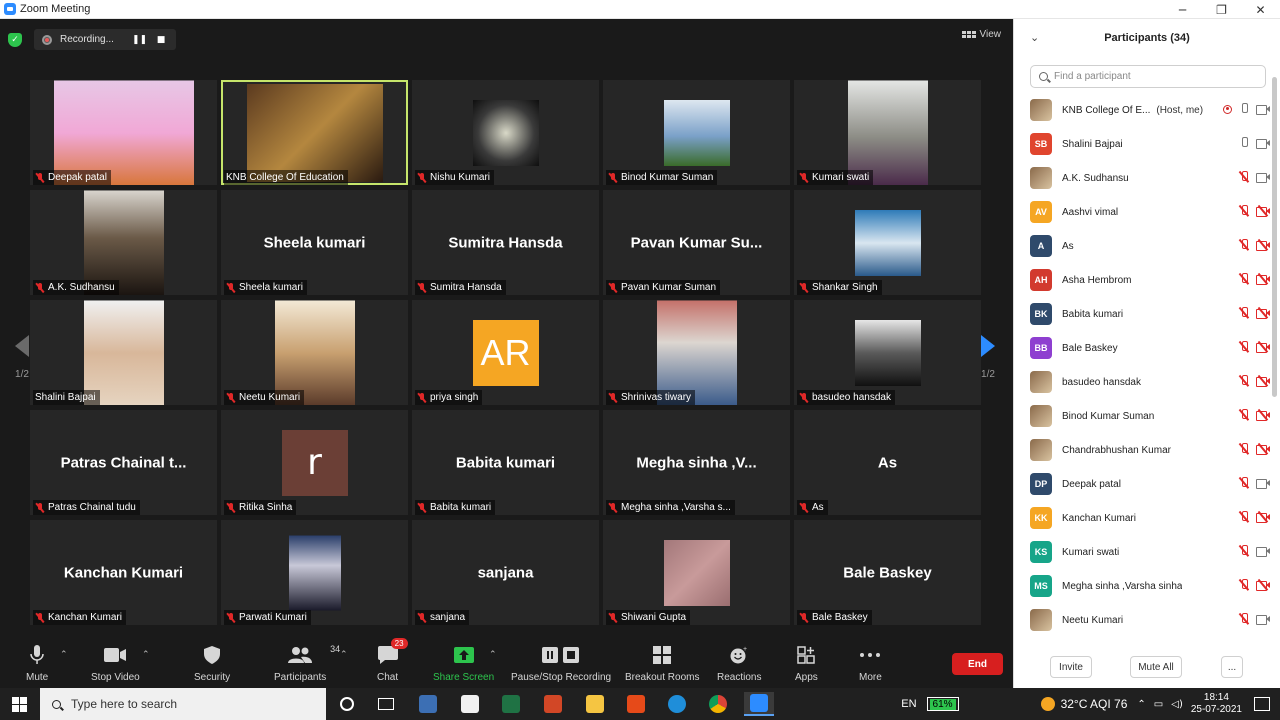 This screenshot has width=1280, height=720. Describe the element at coordinates (386, 704) in the screenshot. I see `task-view-icon` at that location.